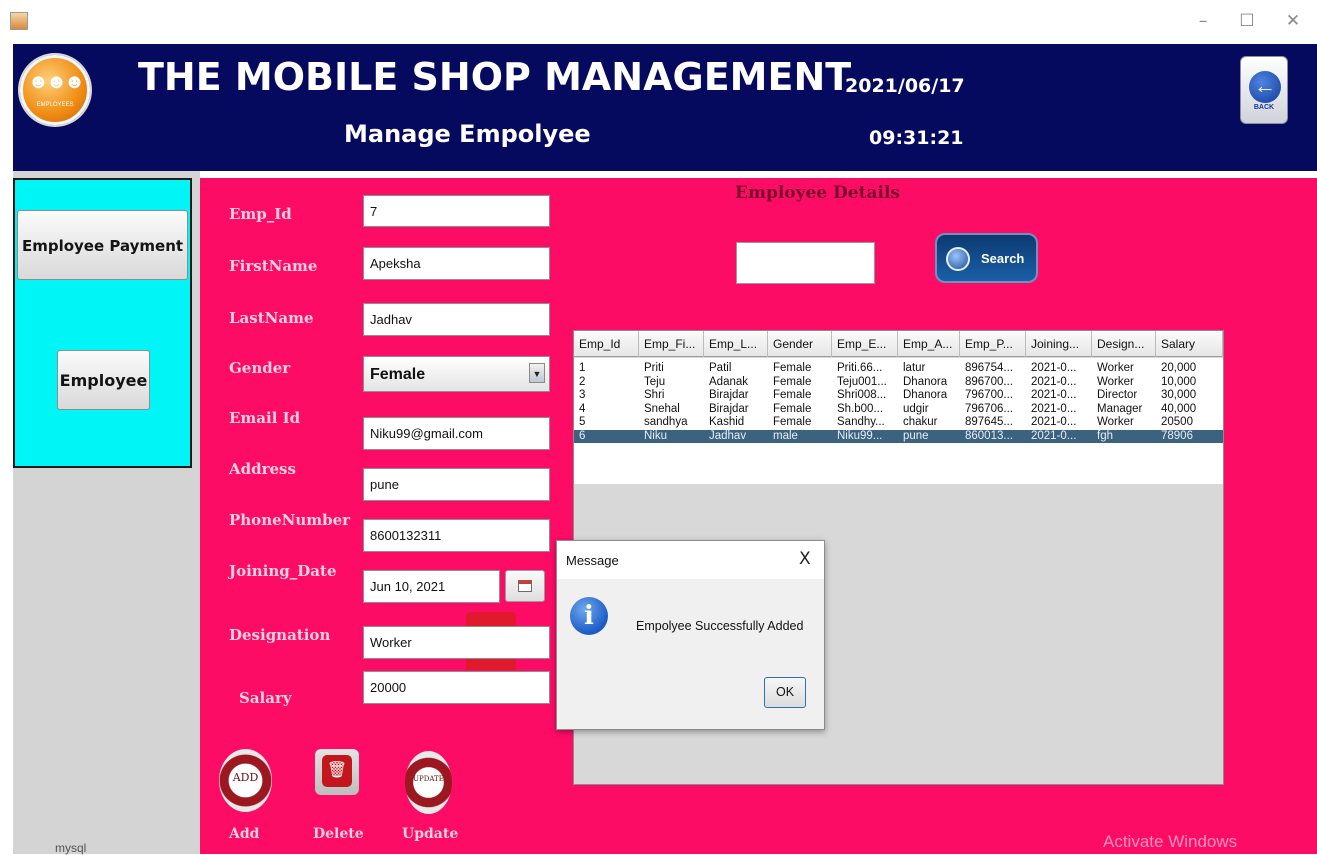  What do you see at coordinates (916, 435) in the screenshot?
I see `table-cell: pune` at bounding box center [916, 435].